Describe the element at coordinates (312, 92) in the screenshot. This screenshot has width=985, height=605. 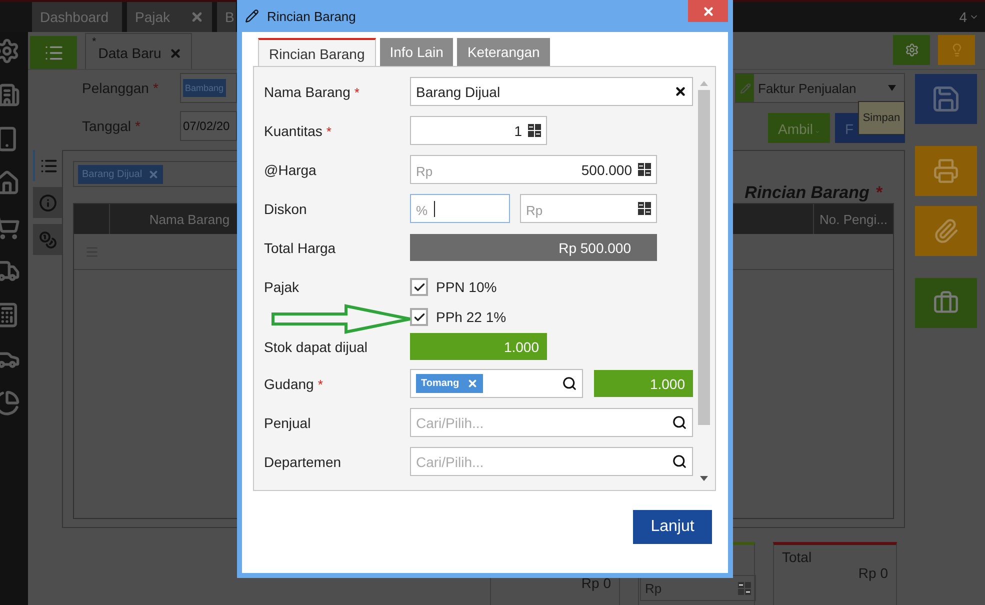
I see `field-label: Nama Barang *` at that location.